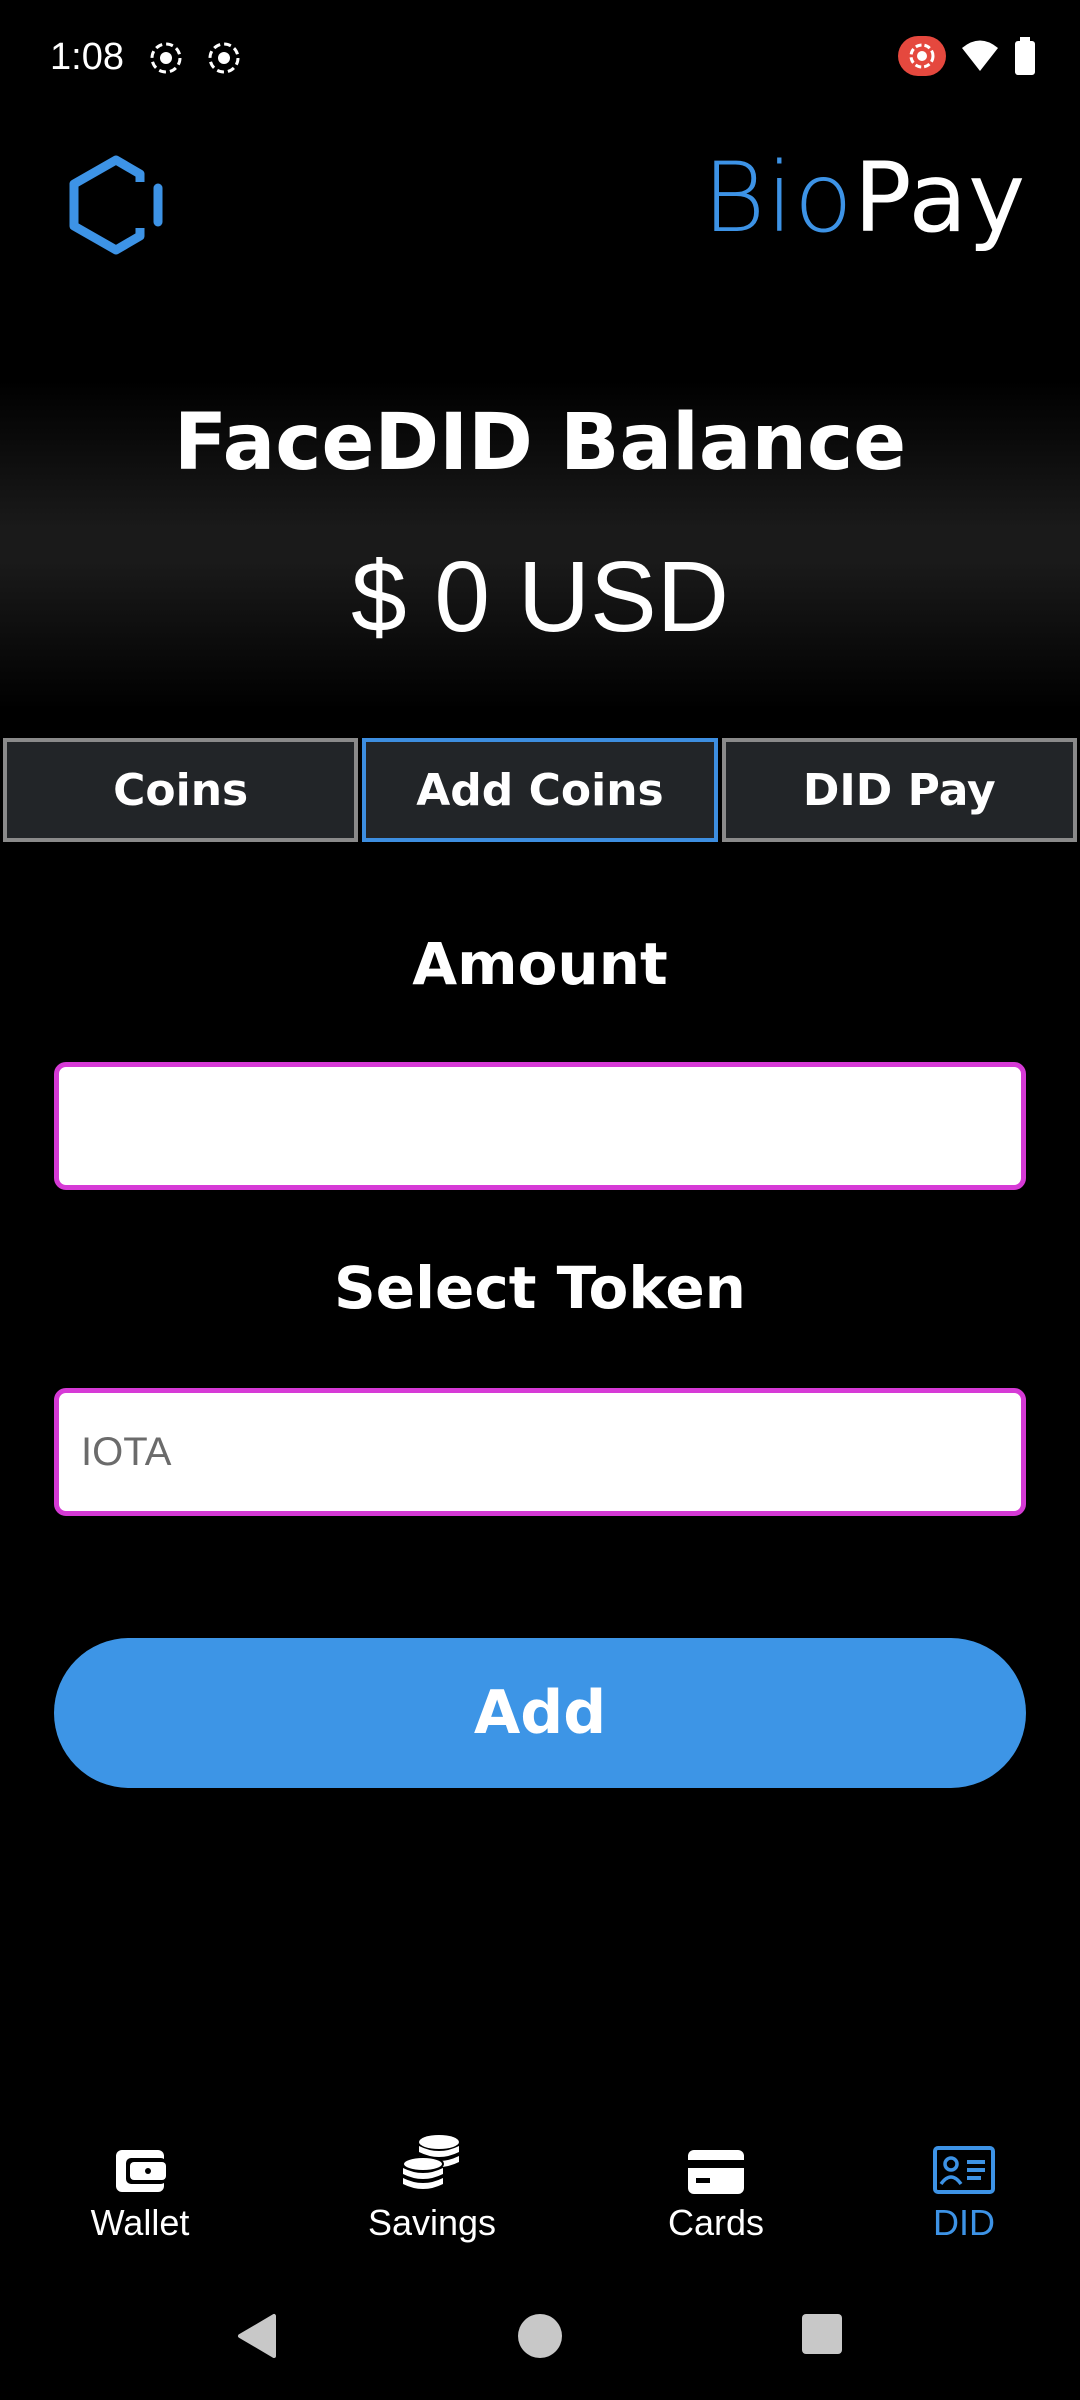 The image size is (1080, 2400). Describe the element at coordinates (964, 2195) in the screenshot. I see `nav-item-did: DID` at that location.